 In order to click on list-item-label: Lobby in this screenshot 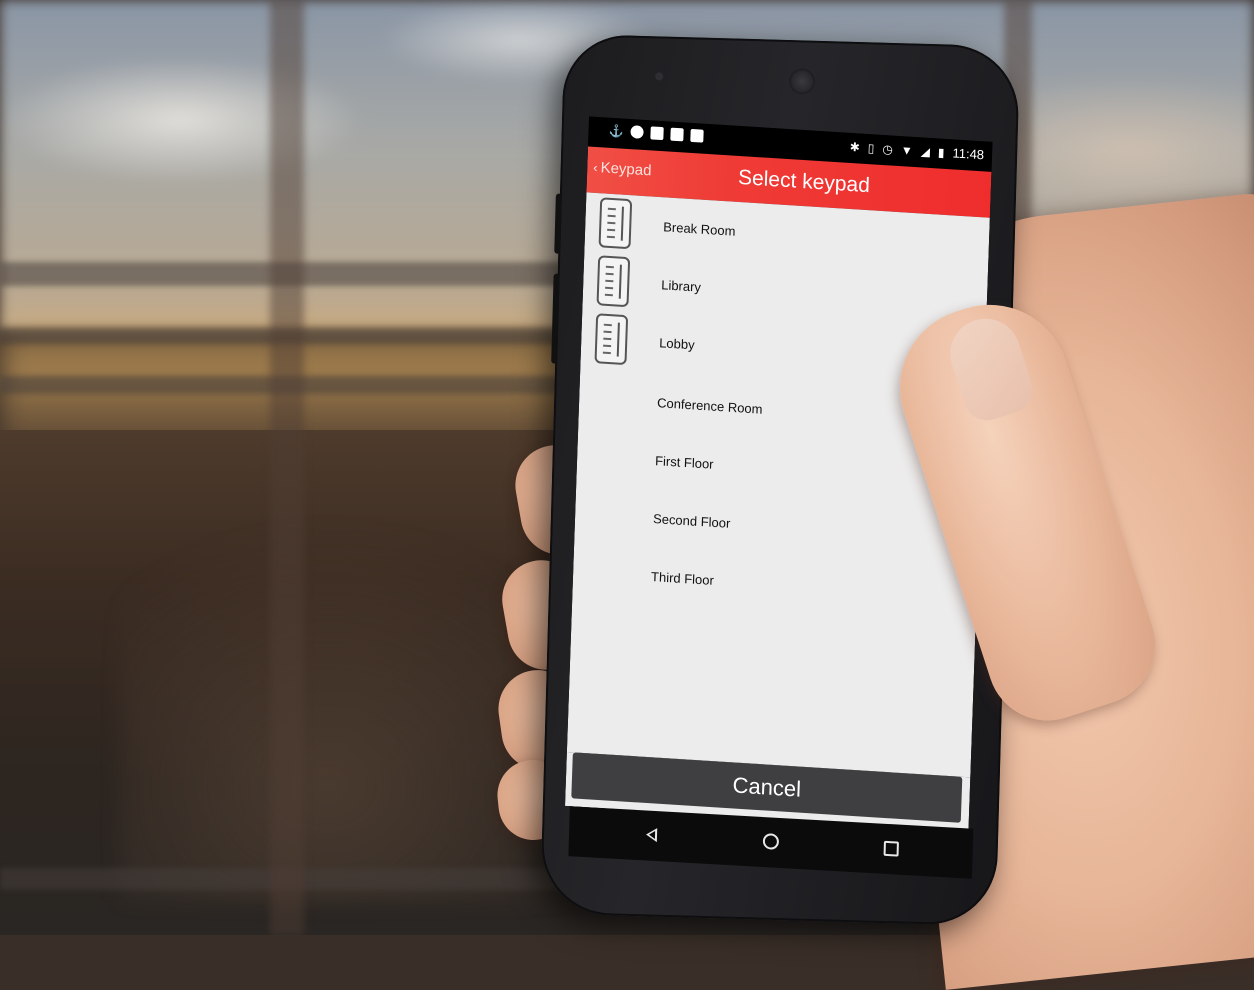, I will do `click(676, 344)`.